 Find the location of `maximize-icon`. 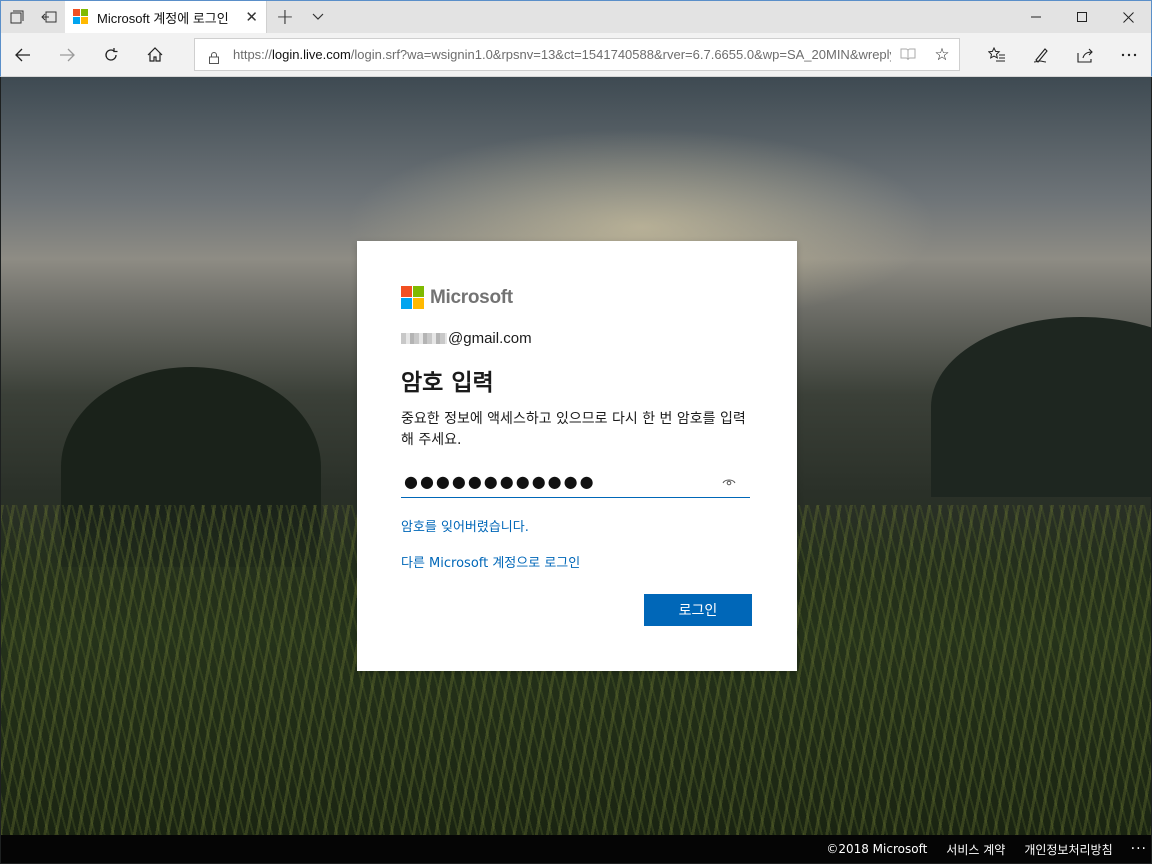

maximize-icon is located at coordinates (1082, 17).